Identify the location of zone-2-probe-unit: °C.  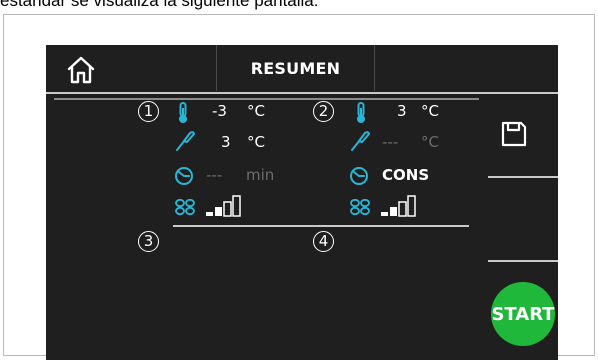
(430, 142).